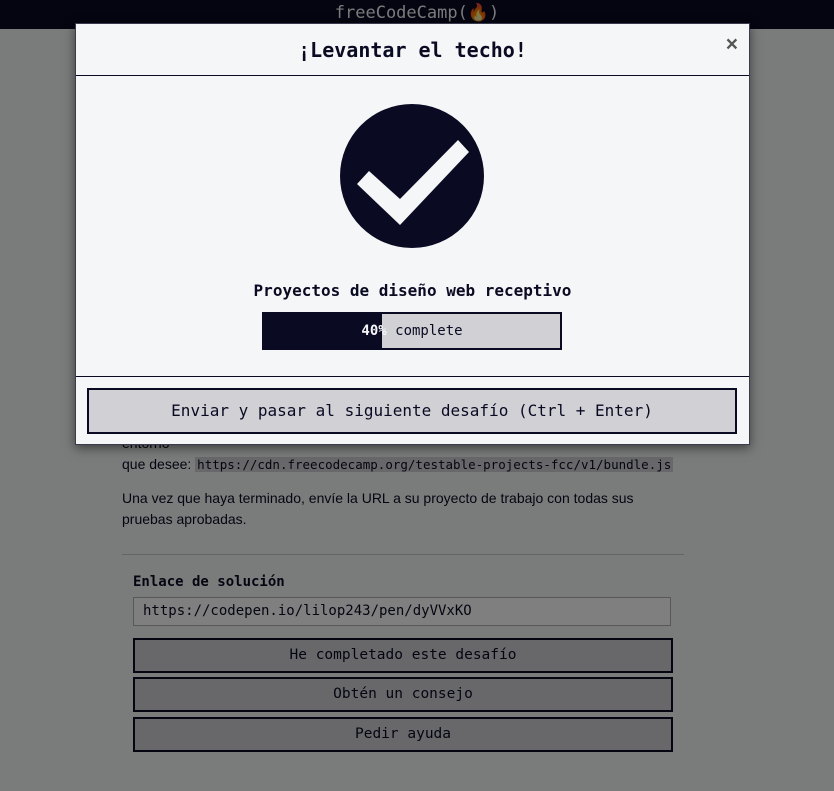 The width and height of the screenshot is (834, 791). I want to click on progress-percent: 40%, so click(374, 331).